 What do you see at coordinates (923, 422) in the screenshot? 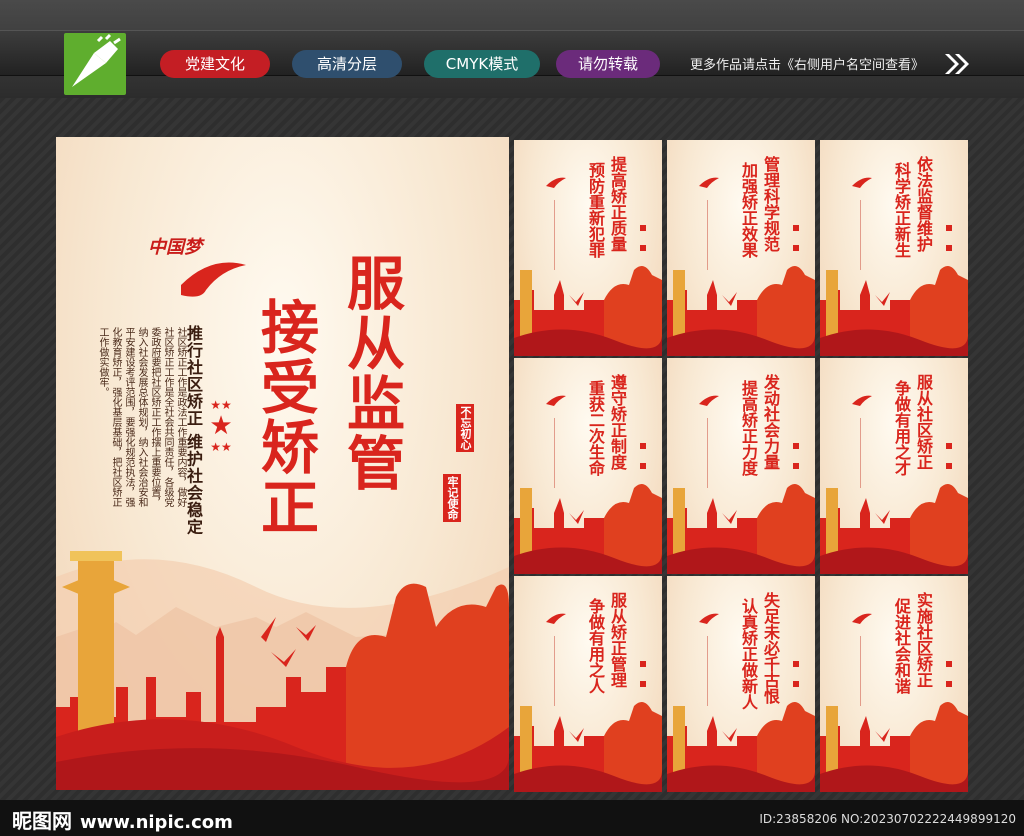
I see `mini-title-line1: 服从社区矫正` at bounding box center [923, 422].